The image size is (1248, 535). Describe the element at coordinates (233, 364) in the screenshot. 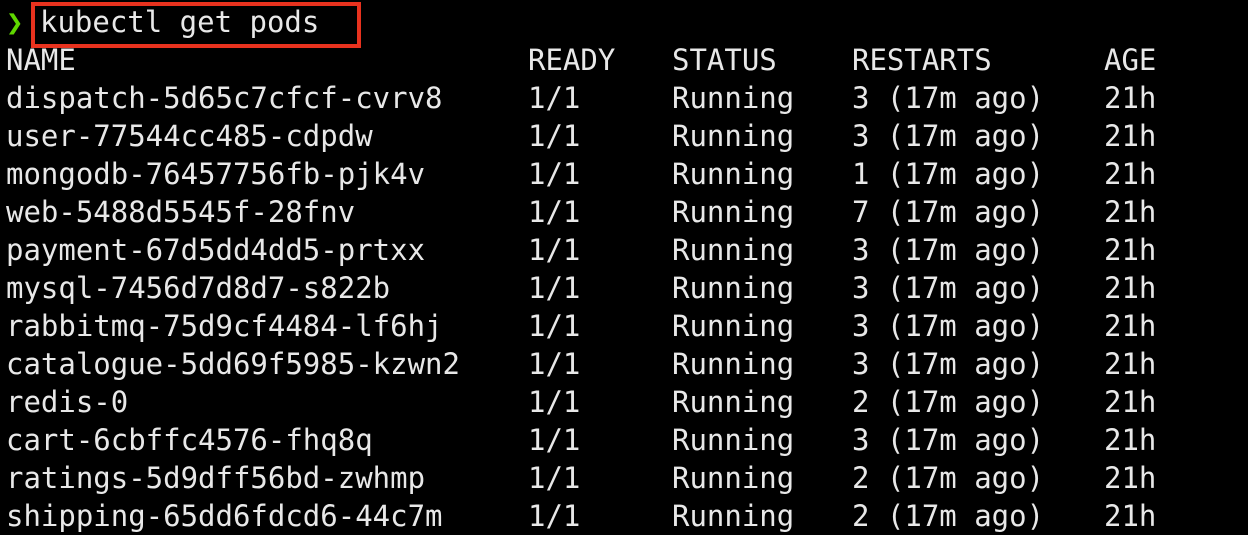

I see `cell-name: catalogue-5dd69f5985-kzwn2` at that location.